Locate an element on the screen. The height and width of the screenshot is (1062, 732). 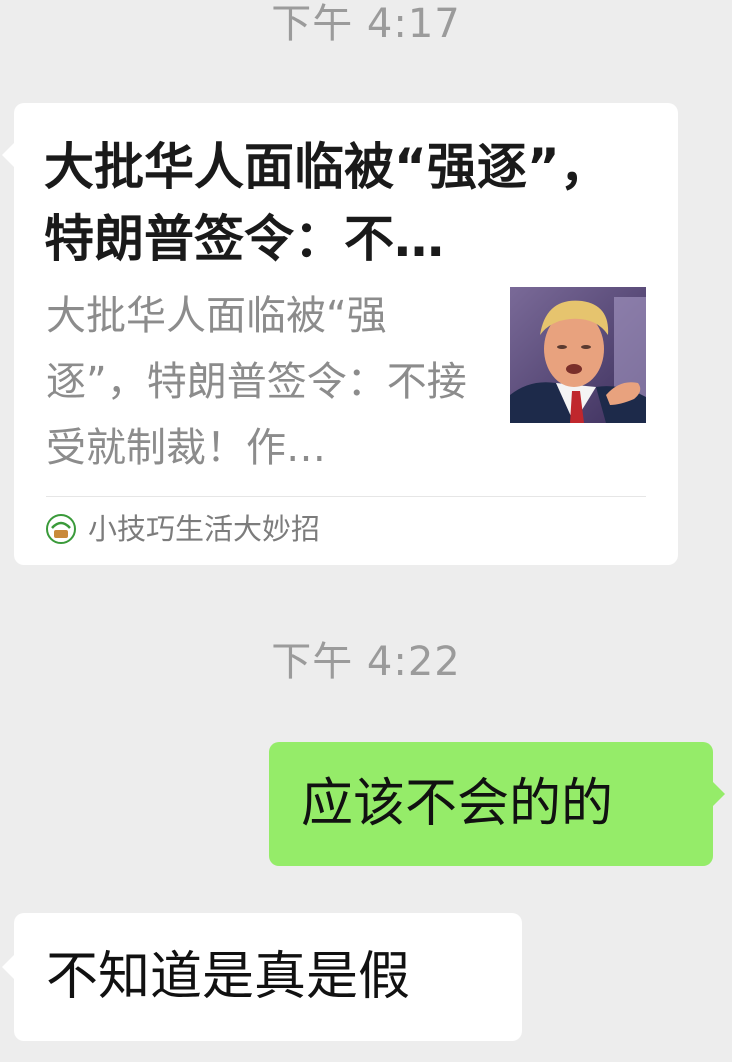
incoming-message-bubble: 不知道是真是假 is located at coordinates (262, 977).